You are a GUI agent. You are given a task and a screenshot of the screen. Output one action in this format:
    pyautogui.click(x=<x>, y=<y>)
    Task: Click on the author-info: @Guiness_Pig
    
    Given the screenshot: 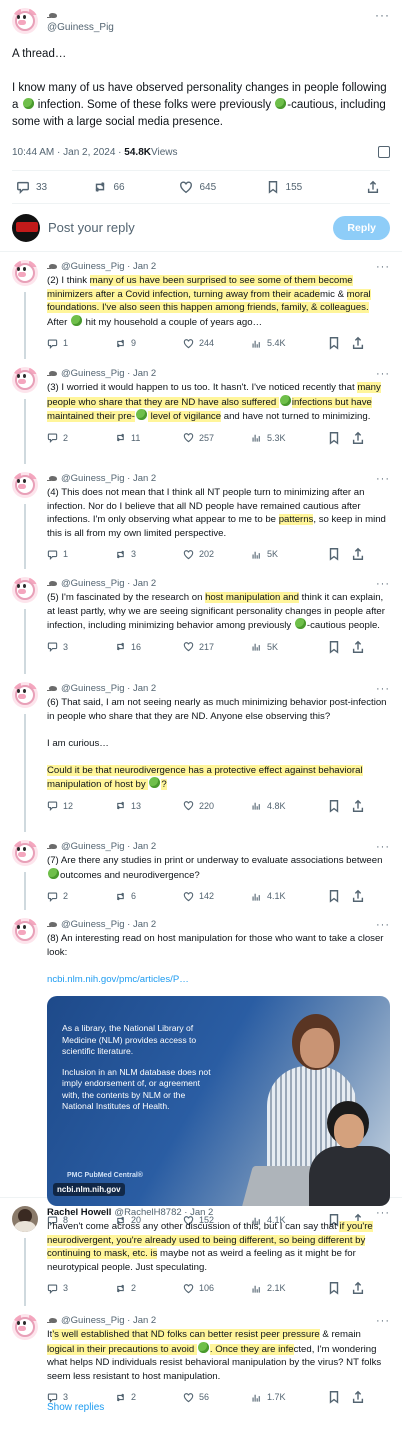 What is the action you would take?
    pyautogui.click(x=80, y=22)
    